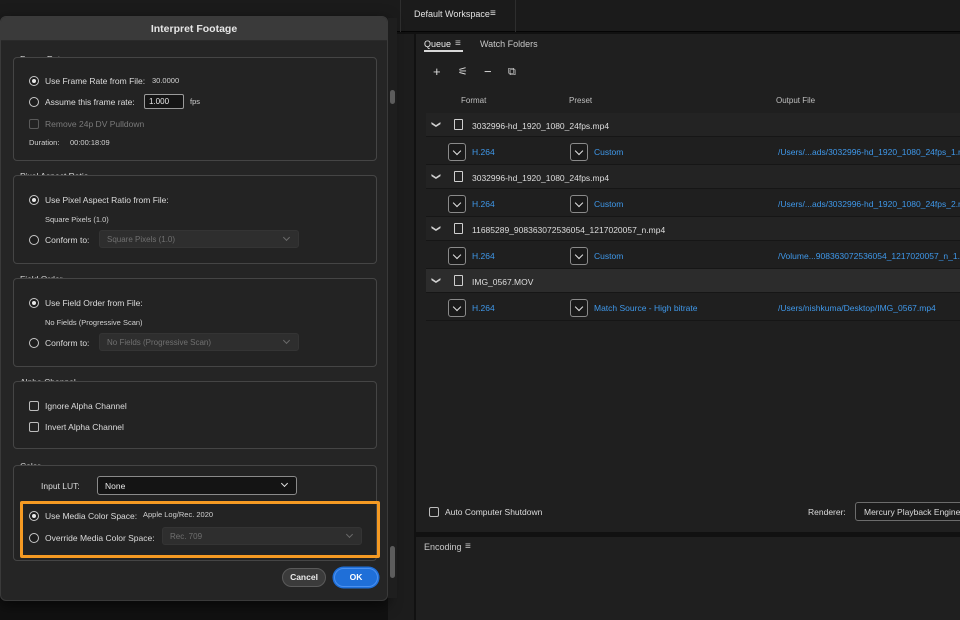 This screenshot has height=620, width=960. Describe the element at coordinates (199, 239) in the screenshot. I see `par-conform-select: Square Pixels (1.0)` at that location.